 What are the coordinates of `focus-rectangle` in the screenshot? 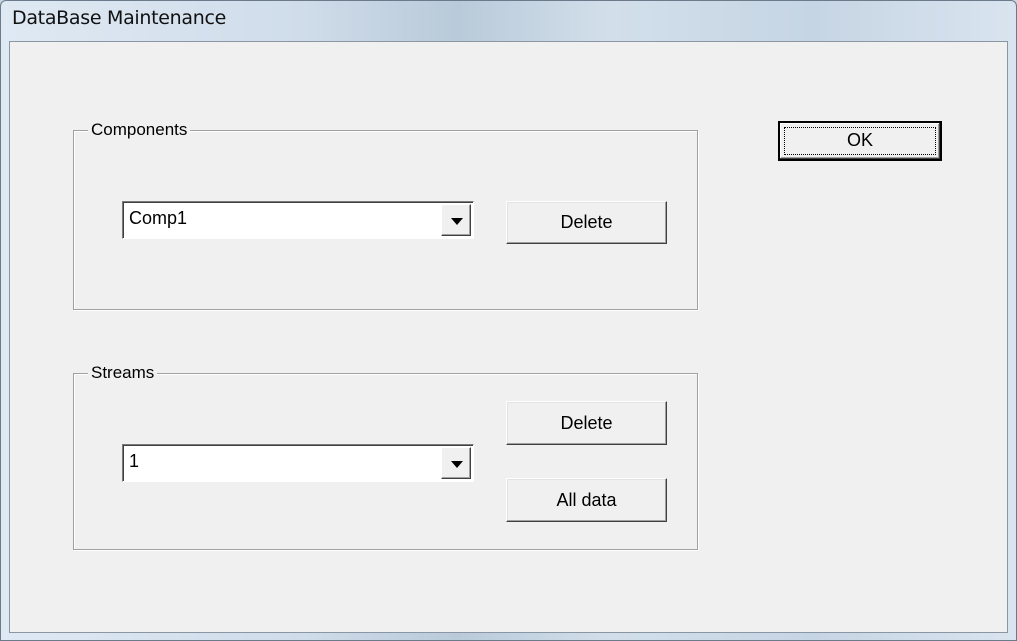 It's located at (860, 141).